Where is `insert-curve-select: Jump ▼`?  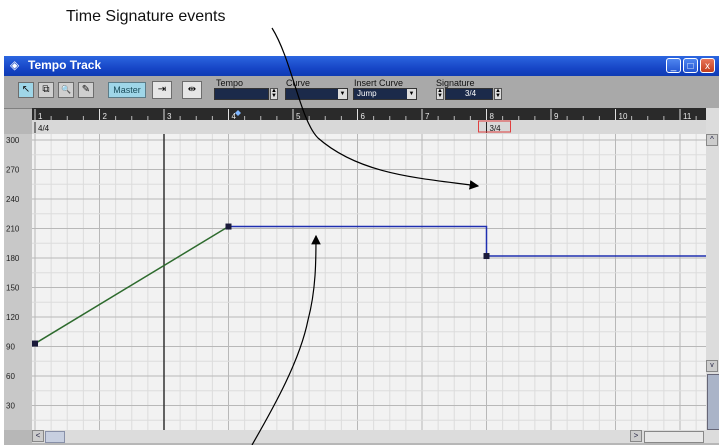
insert-curve-select: Jump ▼ is located at coordinates (385, 94).